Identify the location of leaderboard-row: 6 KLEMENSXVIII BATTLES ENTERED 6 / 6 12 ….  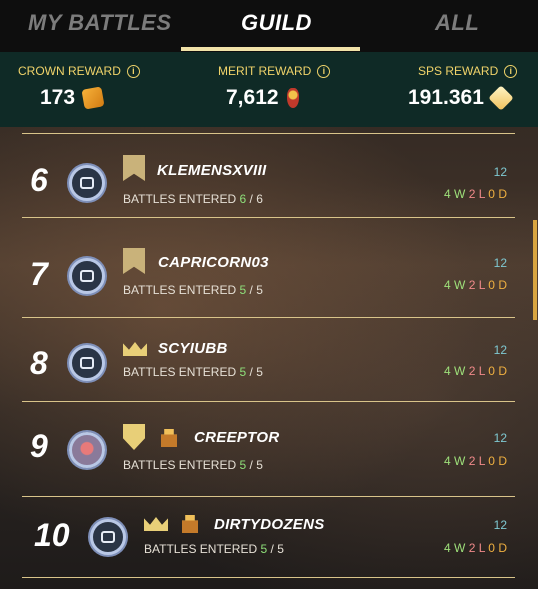
(268, 175).